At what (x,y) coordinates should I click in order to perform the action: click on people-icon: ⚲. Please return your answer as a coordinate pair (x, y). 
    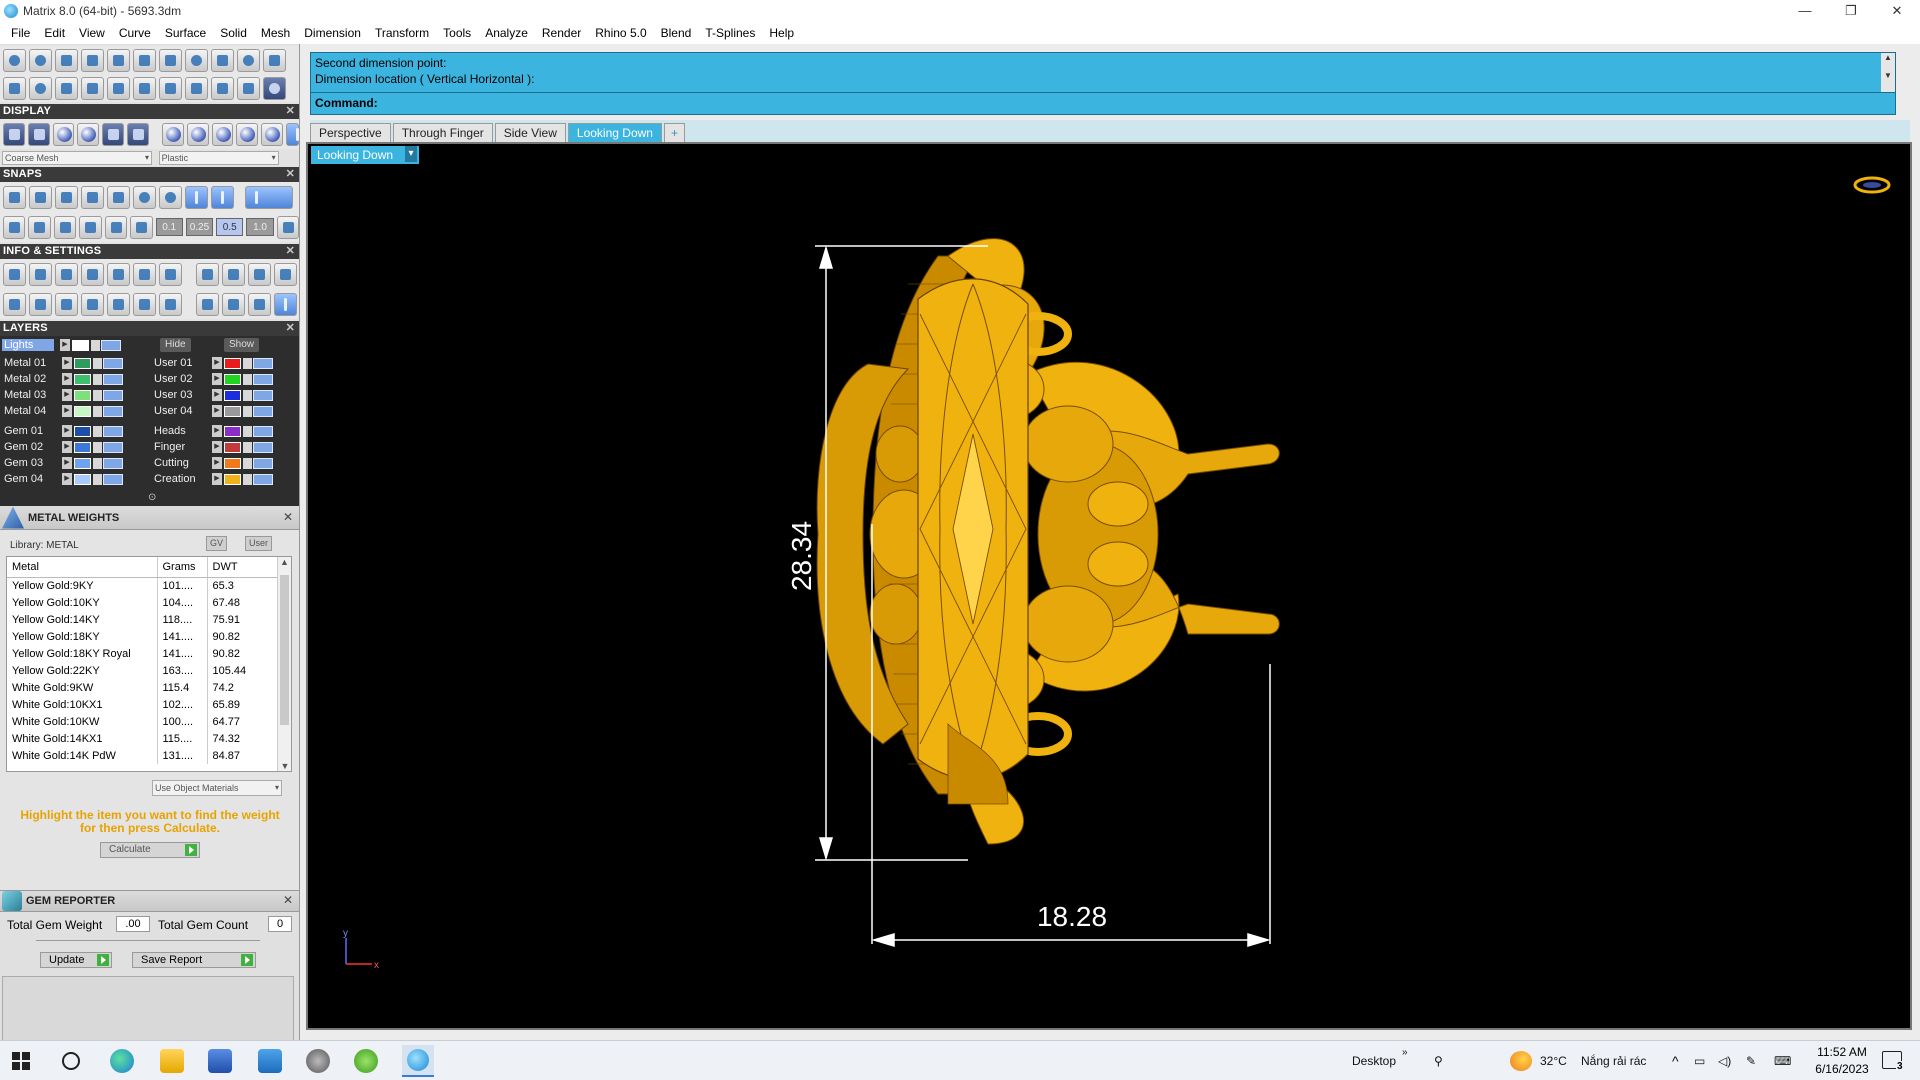
    Looking at the image, I should click on (1438, 1060).